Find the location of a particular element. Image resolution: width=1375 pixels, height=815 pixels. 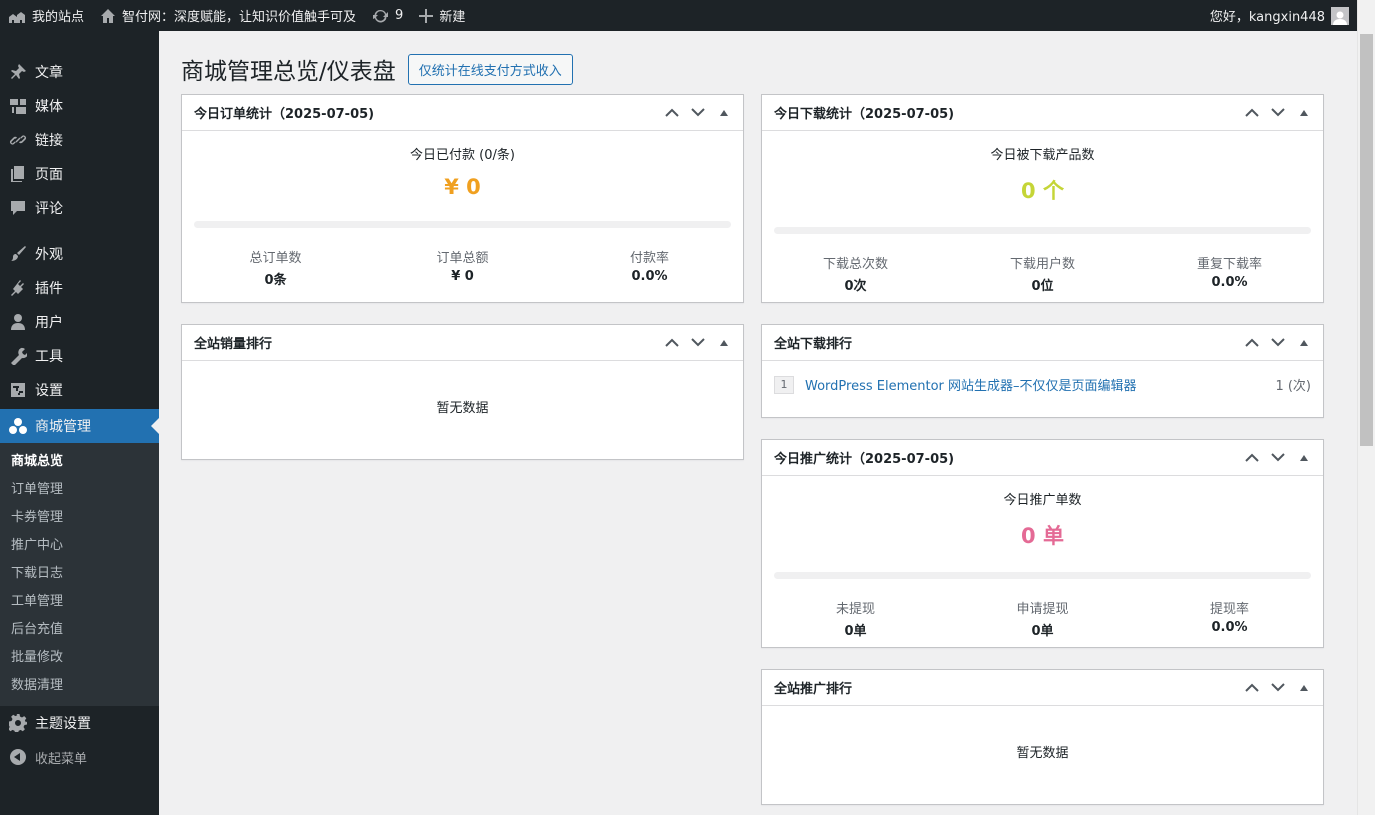

submenu-data-clean: 数据清理 is located at coordinates (79, 686).